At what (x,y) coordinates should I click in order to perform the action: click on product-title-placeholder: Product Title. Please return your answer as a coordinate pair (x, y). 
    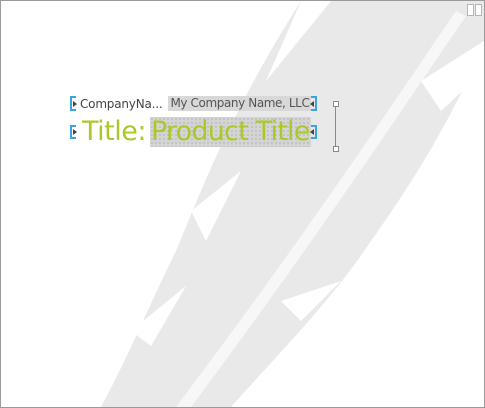
    Looking at the image, I should click on (230, 132).